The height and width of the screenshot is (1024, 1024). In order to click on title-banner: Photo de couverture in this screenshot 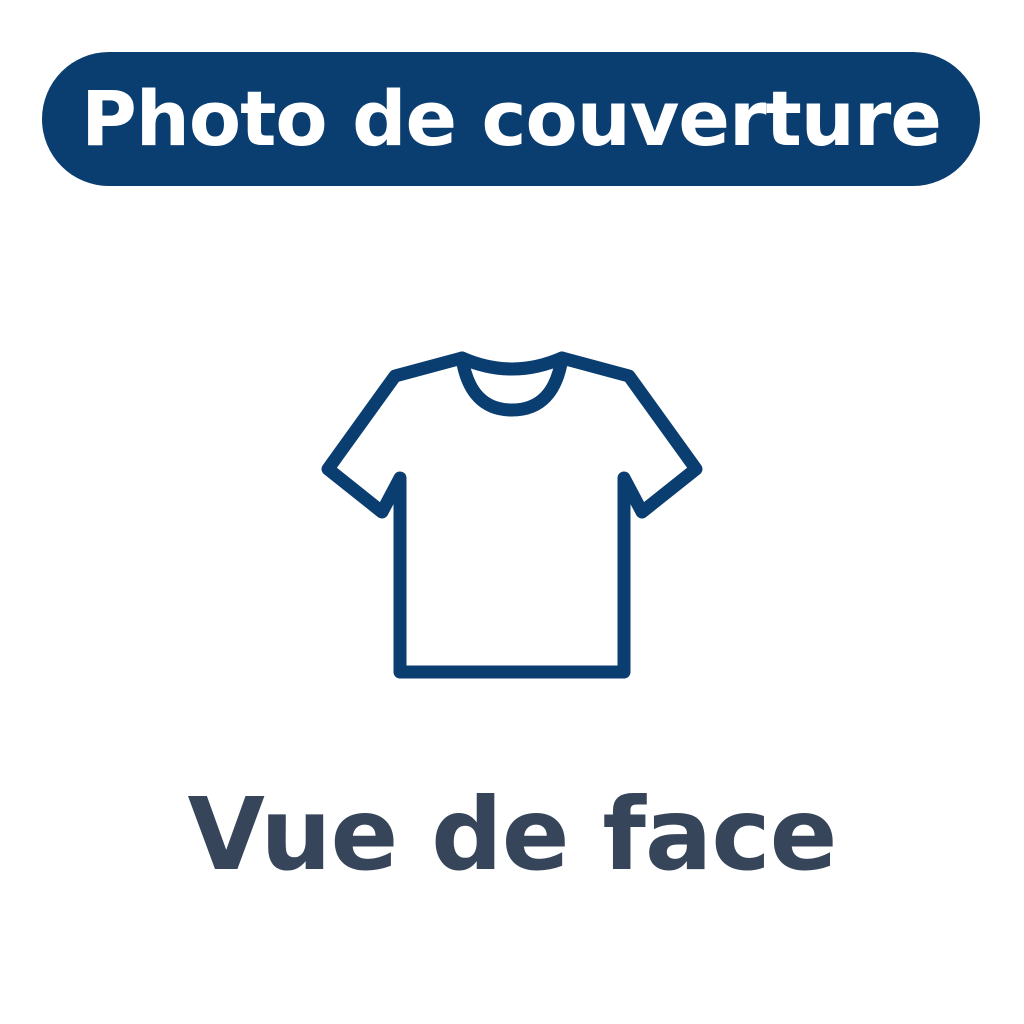, I will do `click(511, 119)`.